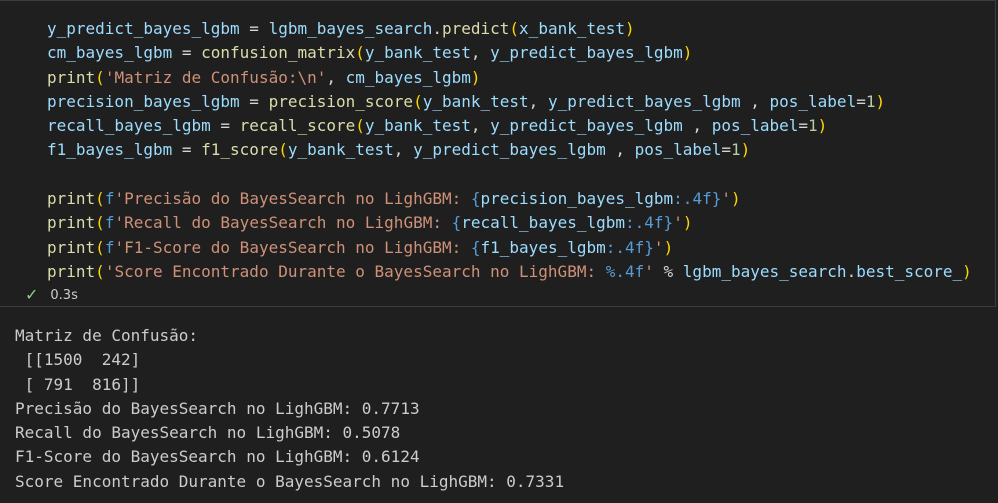  I want to click on code-token: recall_score, so click(297, 126).